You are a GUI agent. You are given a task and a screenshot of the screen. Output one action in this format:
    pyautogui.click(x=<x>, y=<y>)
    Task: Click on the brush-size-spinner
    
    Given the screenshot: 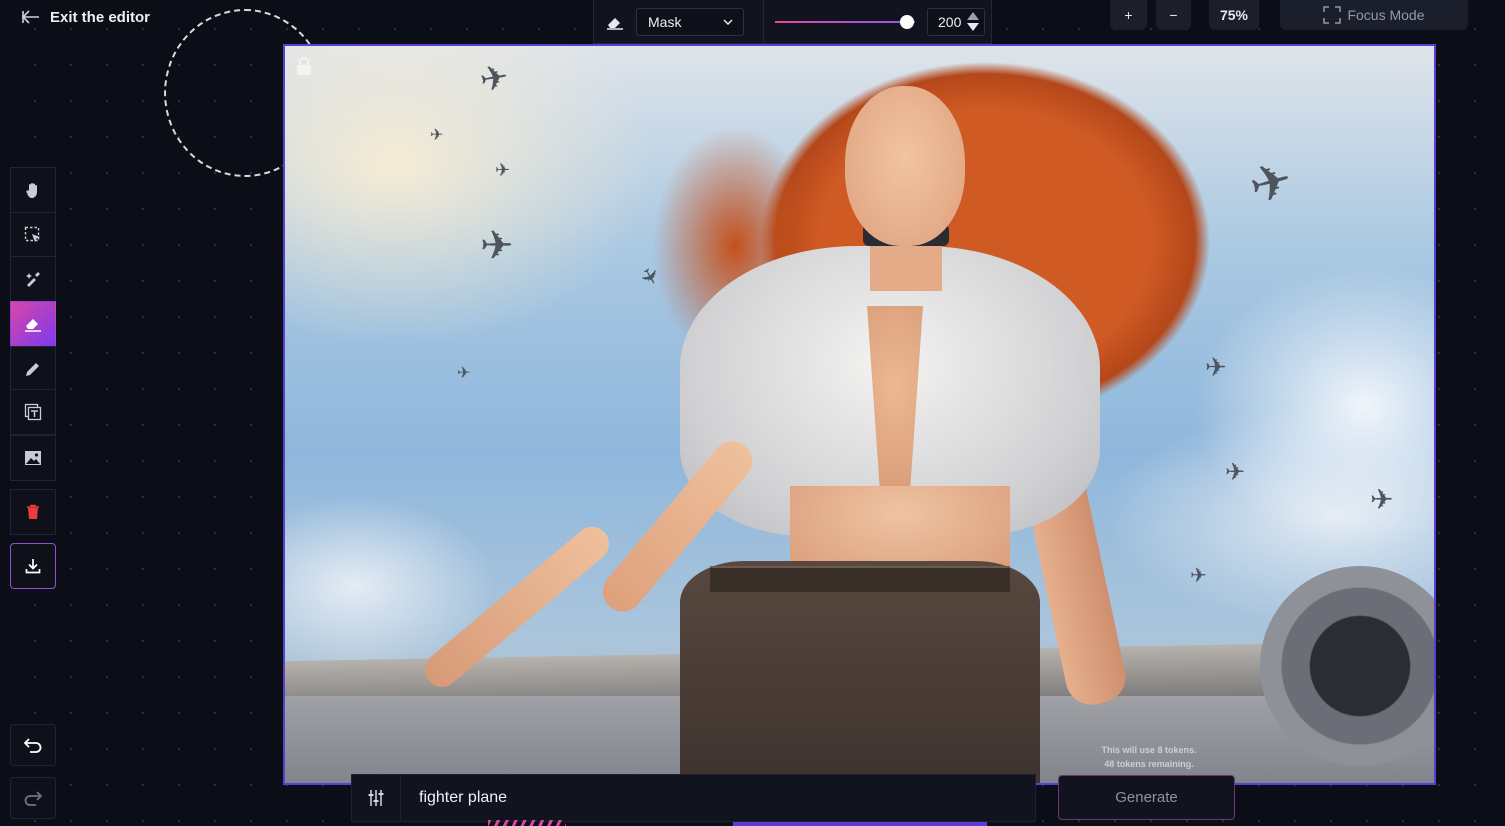 What is the action you would take?
    pyautogui.click(x=973, y=21)
    